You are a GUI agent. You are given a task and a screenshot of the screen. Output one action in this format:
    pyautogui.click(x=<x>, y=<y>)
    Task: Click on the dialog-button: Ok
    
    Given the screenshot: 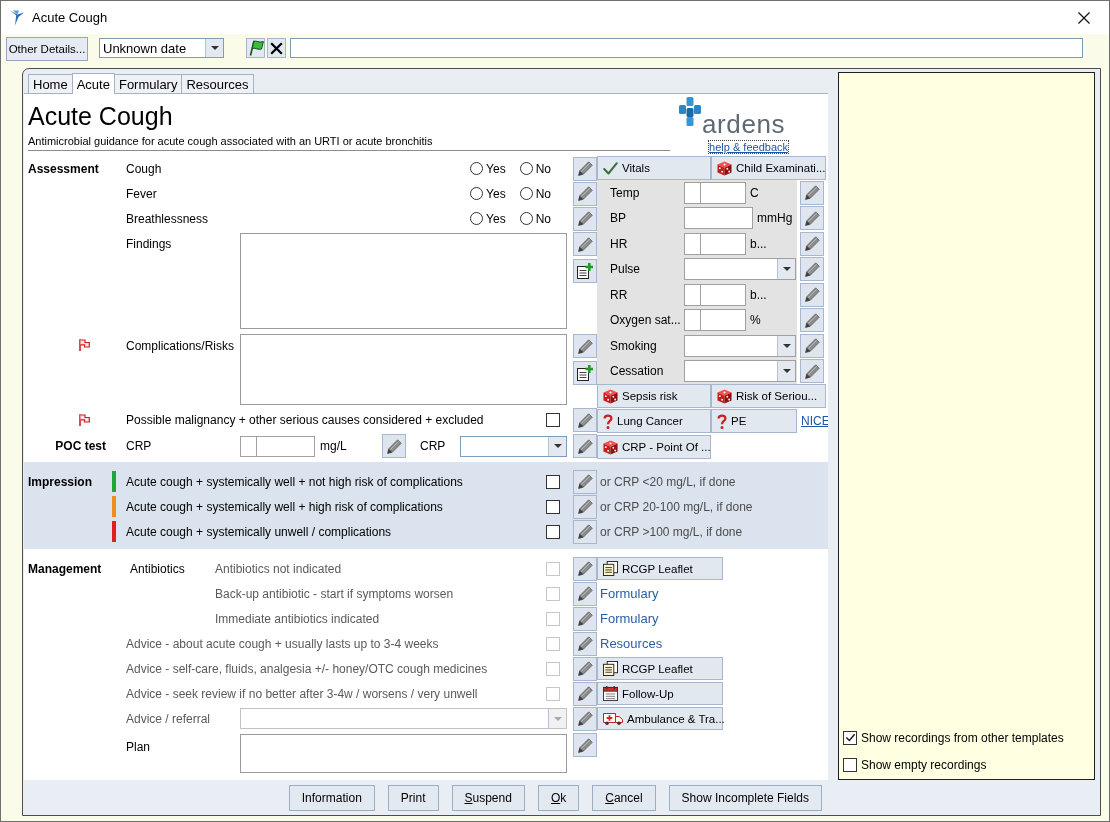 What is the action you would take?
    pyautogui.click(x=558, y=797)
    